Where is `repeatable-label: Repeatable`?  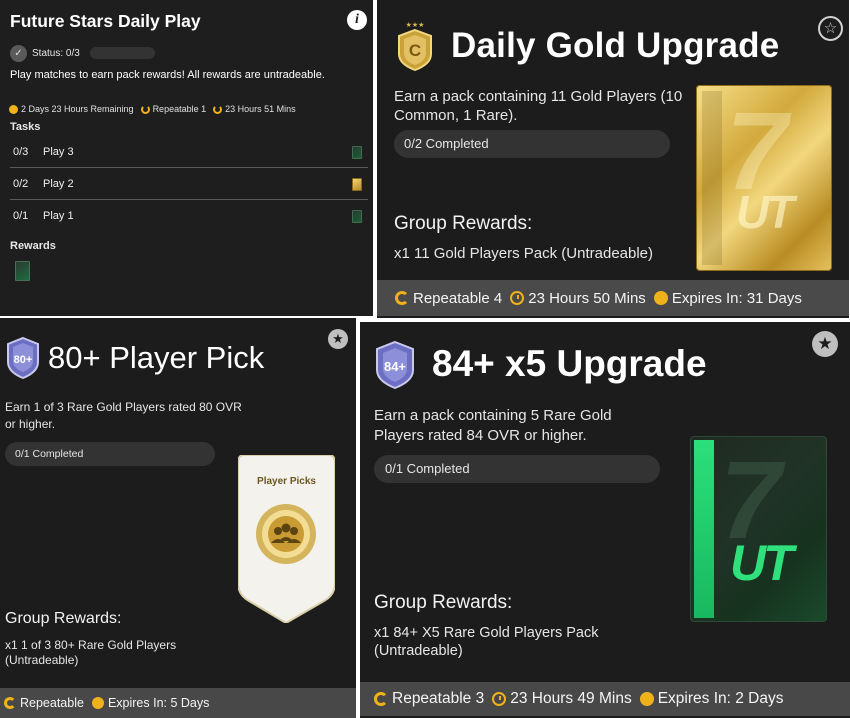 repeatable-label: Repeatable is located at coordinates (52, 703).